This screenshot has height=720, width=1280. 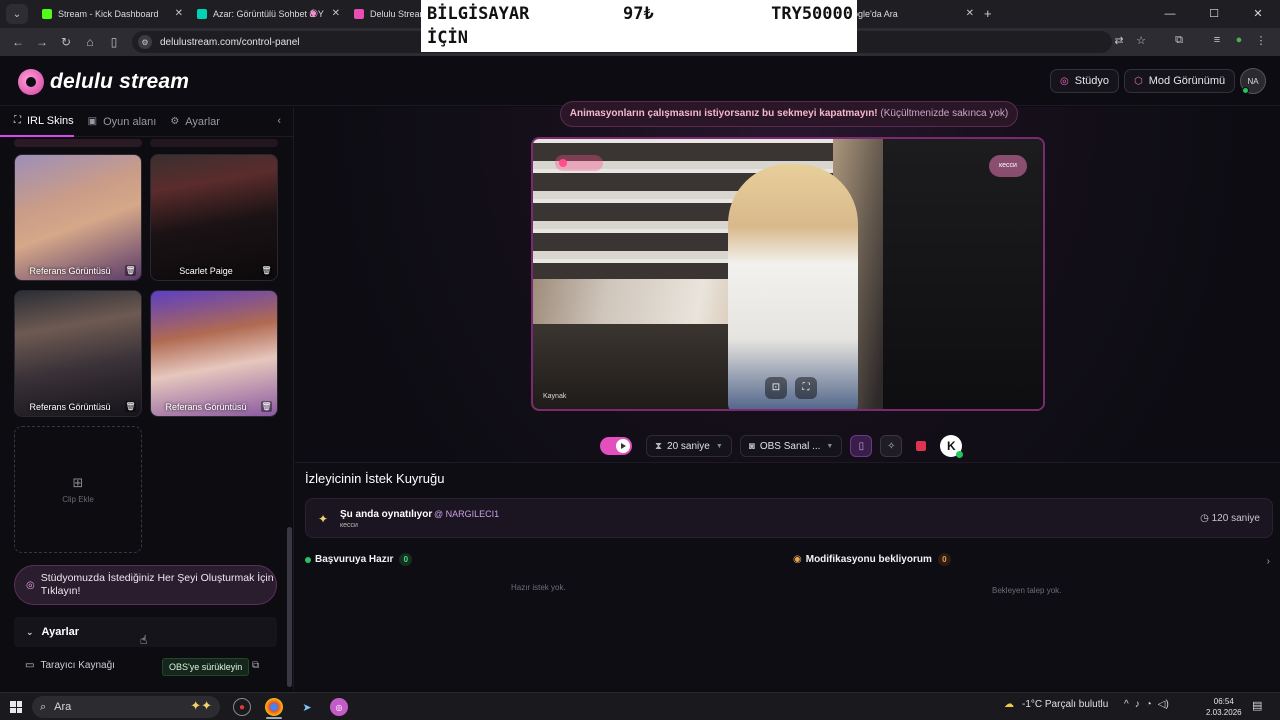 What do you see at coordinates (111, 14) in the screenshot?
I see `browser-tab-kick: Stream - Kick Dashboard ✕` at bounding box center [111, 14].